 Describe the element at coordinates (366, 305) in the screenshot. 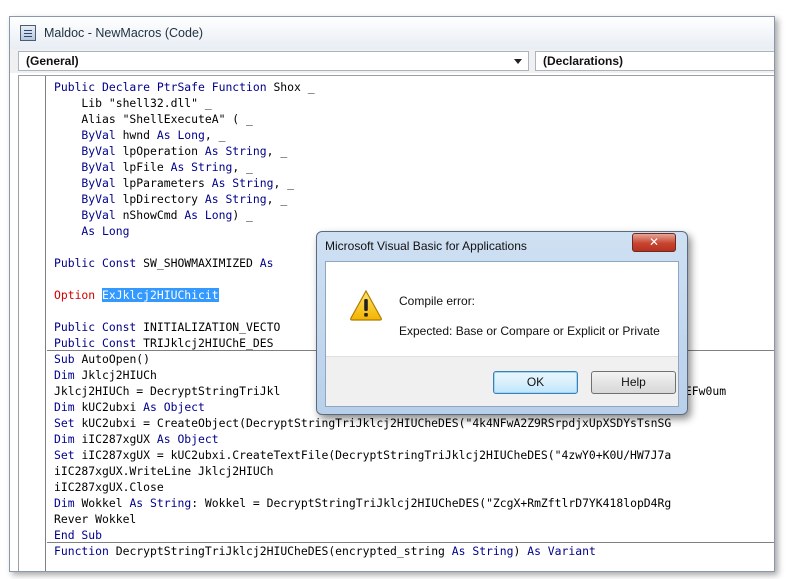

I see `warning-icon` at that location.